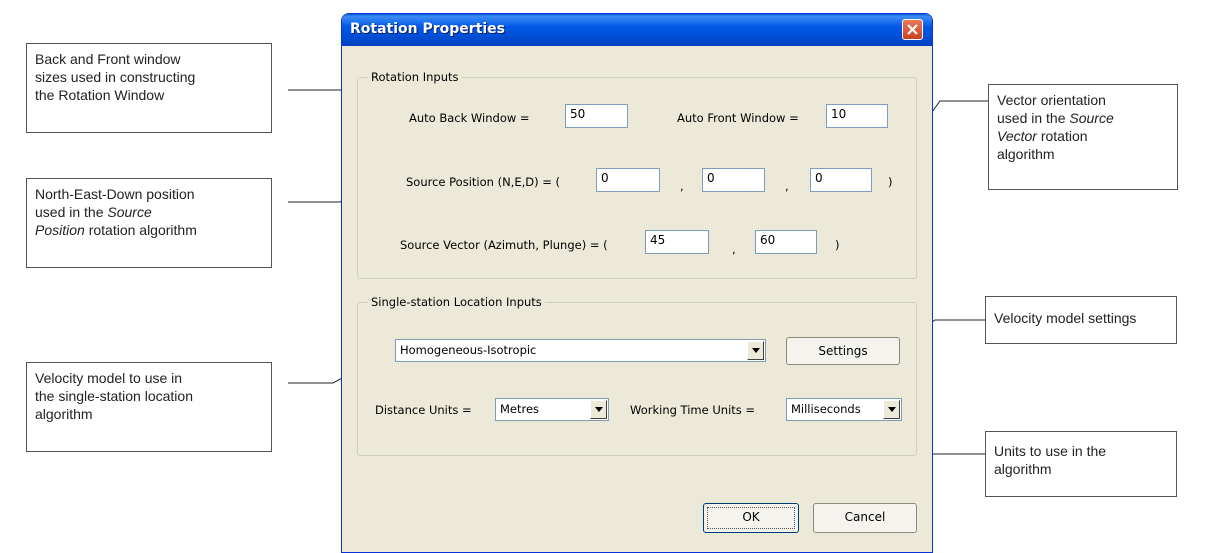  Describe the element at coordinates (841, 180) in the screenshot. I see `source-position-d-input: 0` at that location.